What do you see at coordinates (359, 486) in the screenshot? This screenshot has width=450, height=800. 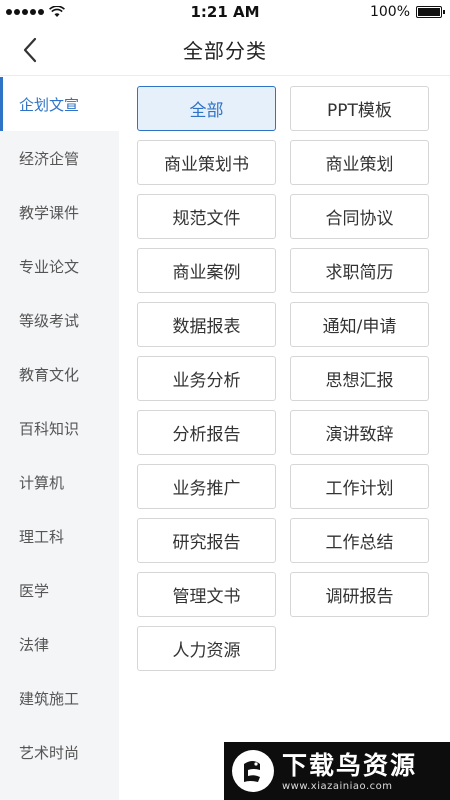 I see `category-chip: 工作计划` at bounding box center [359, 486].